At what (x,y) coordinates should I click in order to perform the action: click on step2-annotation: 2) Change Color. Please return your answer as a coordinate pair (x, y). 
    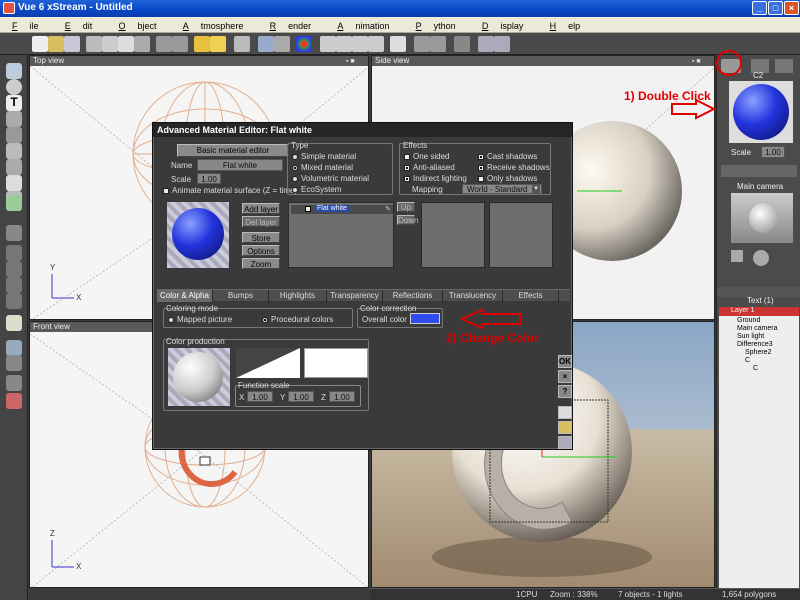
    Looking at the image, I should click on (492, 338).